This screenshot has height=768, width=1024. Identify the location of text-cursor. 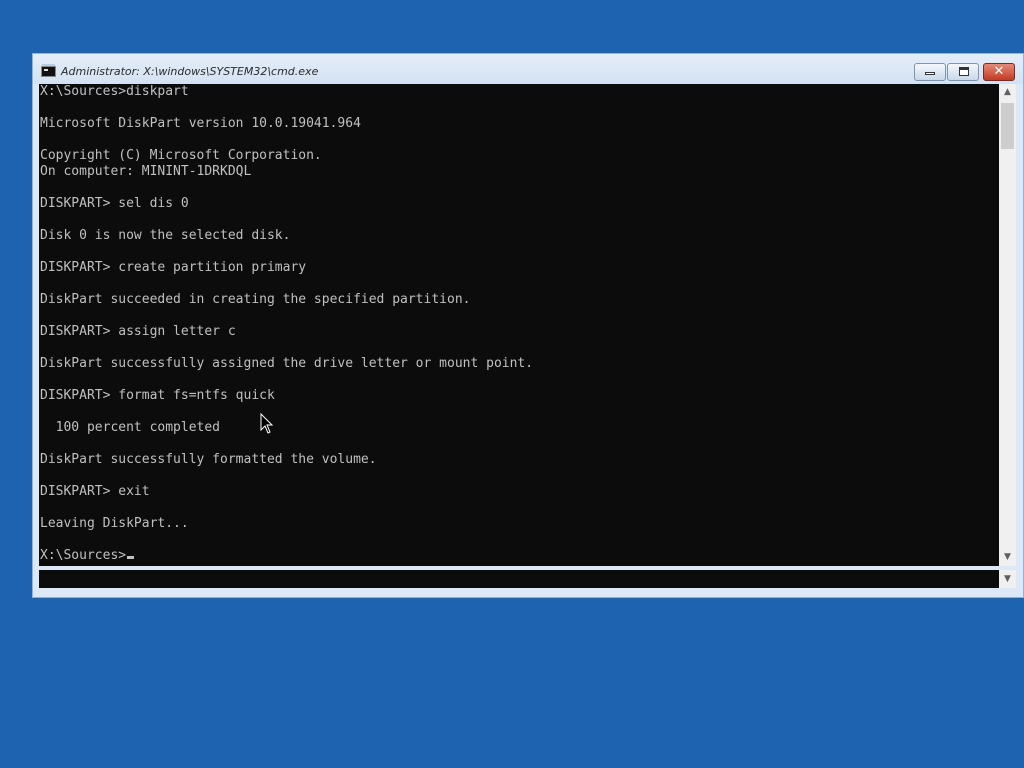
(131, 557).